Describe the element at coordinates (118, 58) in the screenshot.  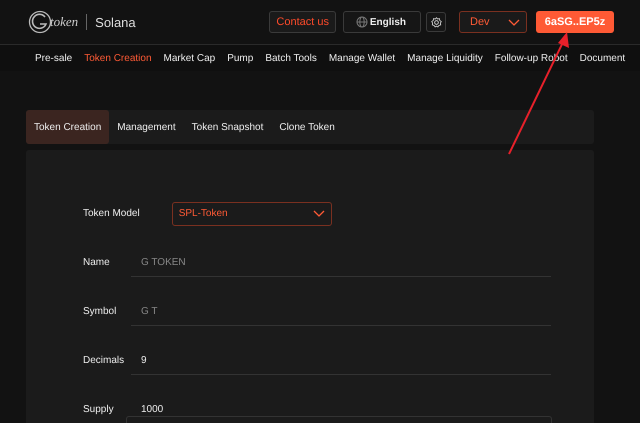
I see `nav-link: Token Creation` at that location.